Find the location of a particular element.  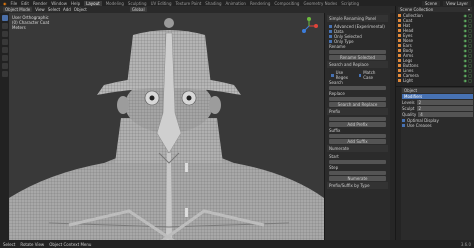

suffix-label: Suffix is located at coordinates (335, 130).